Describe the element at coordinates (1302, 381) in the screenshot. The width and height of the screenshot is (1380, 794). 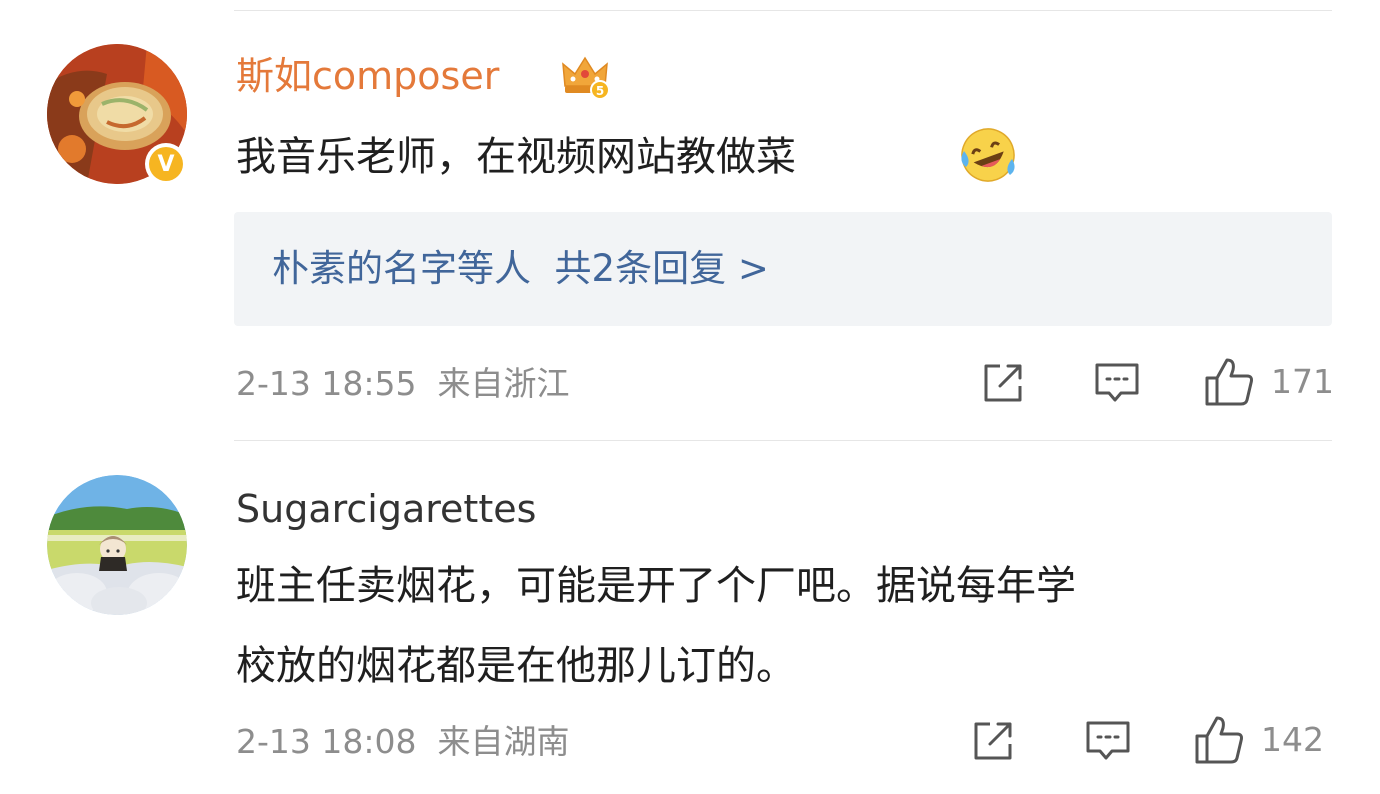
I see `like-count: 171` at that location.